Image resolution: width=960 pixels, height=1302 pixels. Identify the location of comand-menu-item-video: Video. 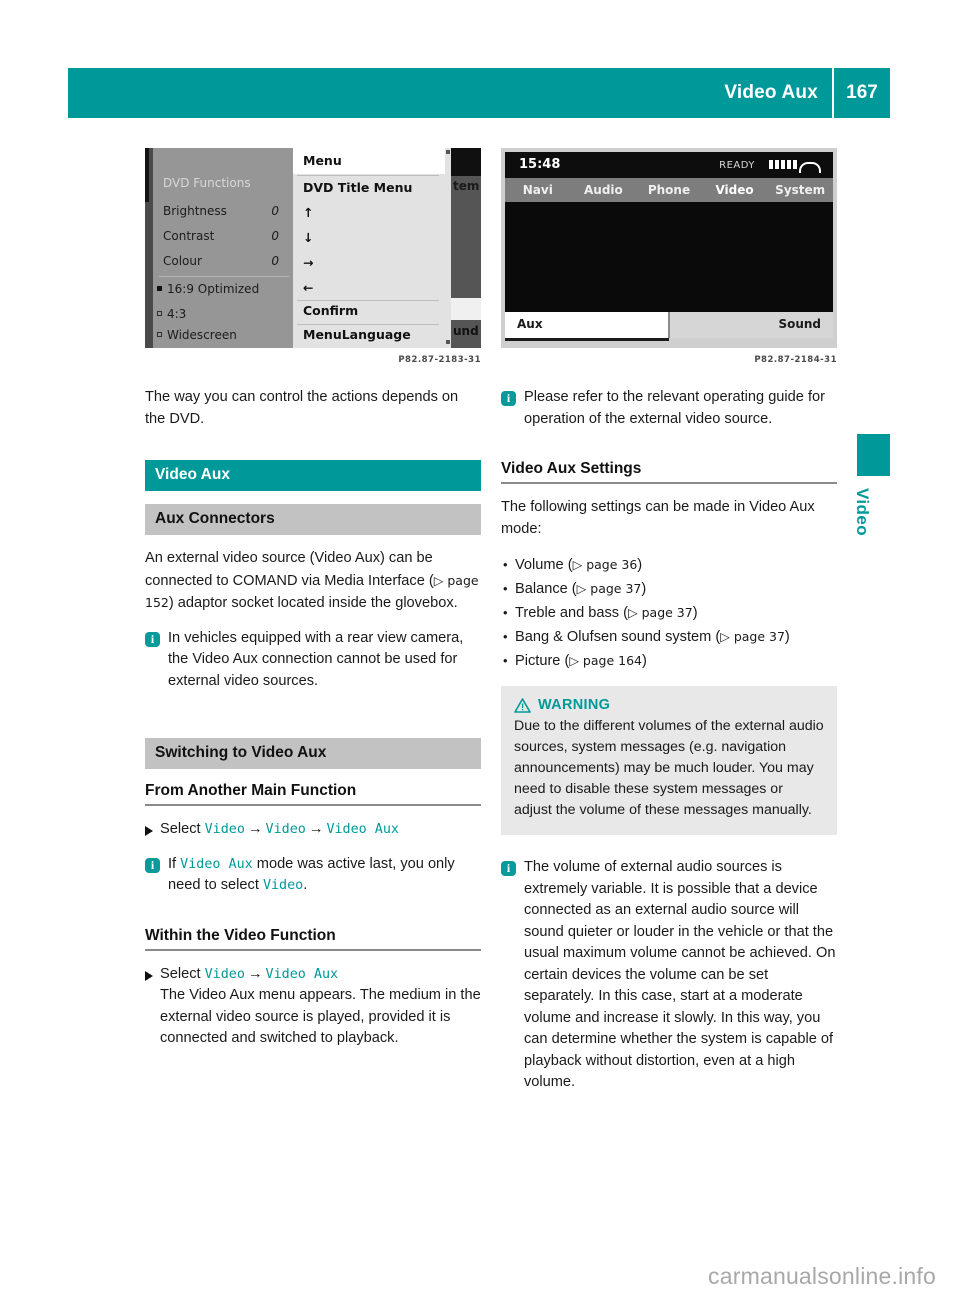
(735, 190).